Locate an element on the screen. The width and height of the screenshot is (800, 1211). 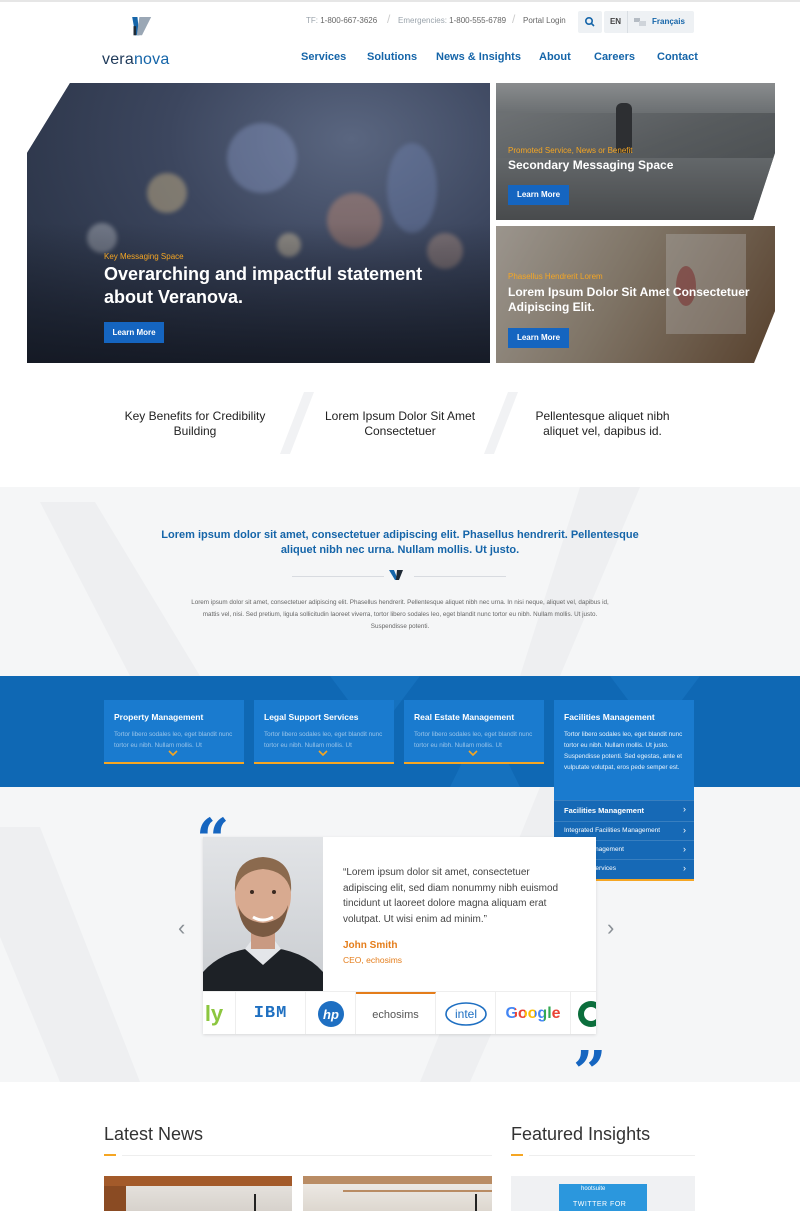
language-switcher: EN Français is located at coordinates (649, 22).